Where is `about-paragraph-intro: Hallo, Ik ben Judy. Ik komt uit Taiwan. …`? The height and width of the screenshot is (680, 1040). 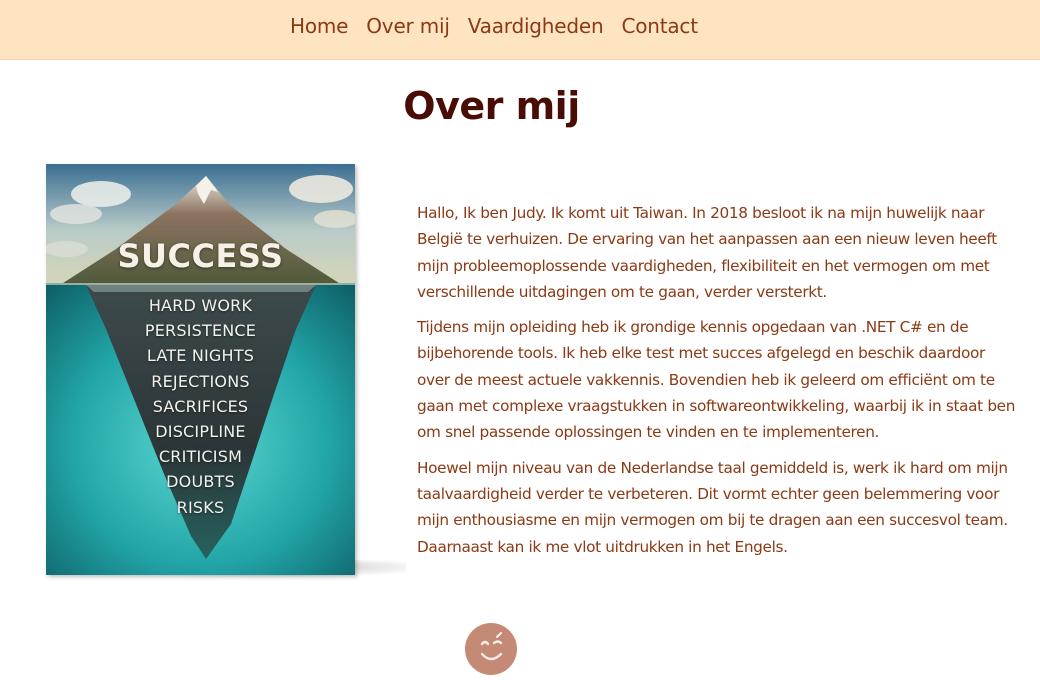
about-paragraph-intro: Hallo, Ik ben Judy. Ik komt uit Taiwan. … is located at coordinates (707, 252).